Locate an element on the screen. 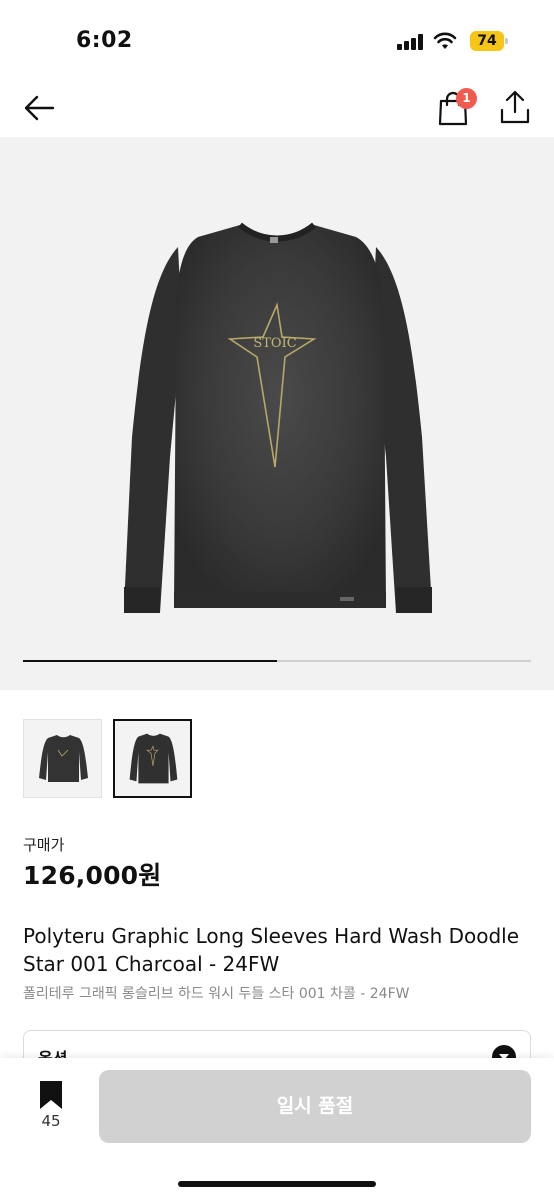 The width and height of the screenshot is (554, 1200). status-bar: 6:02 74 is located at coordinates (277, 40).